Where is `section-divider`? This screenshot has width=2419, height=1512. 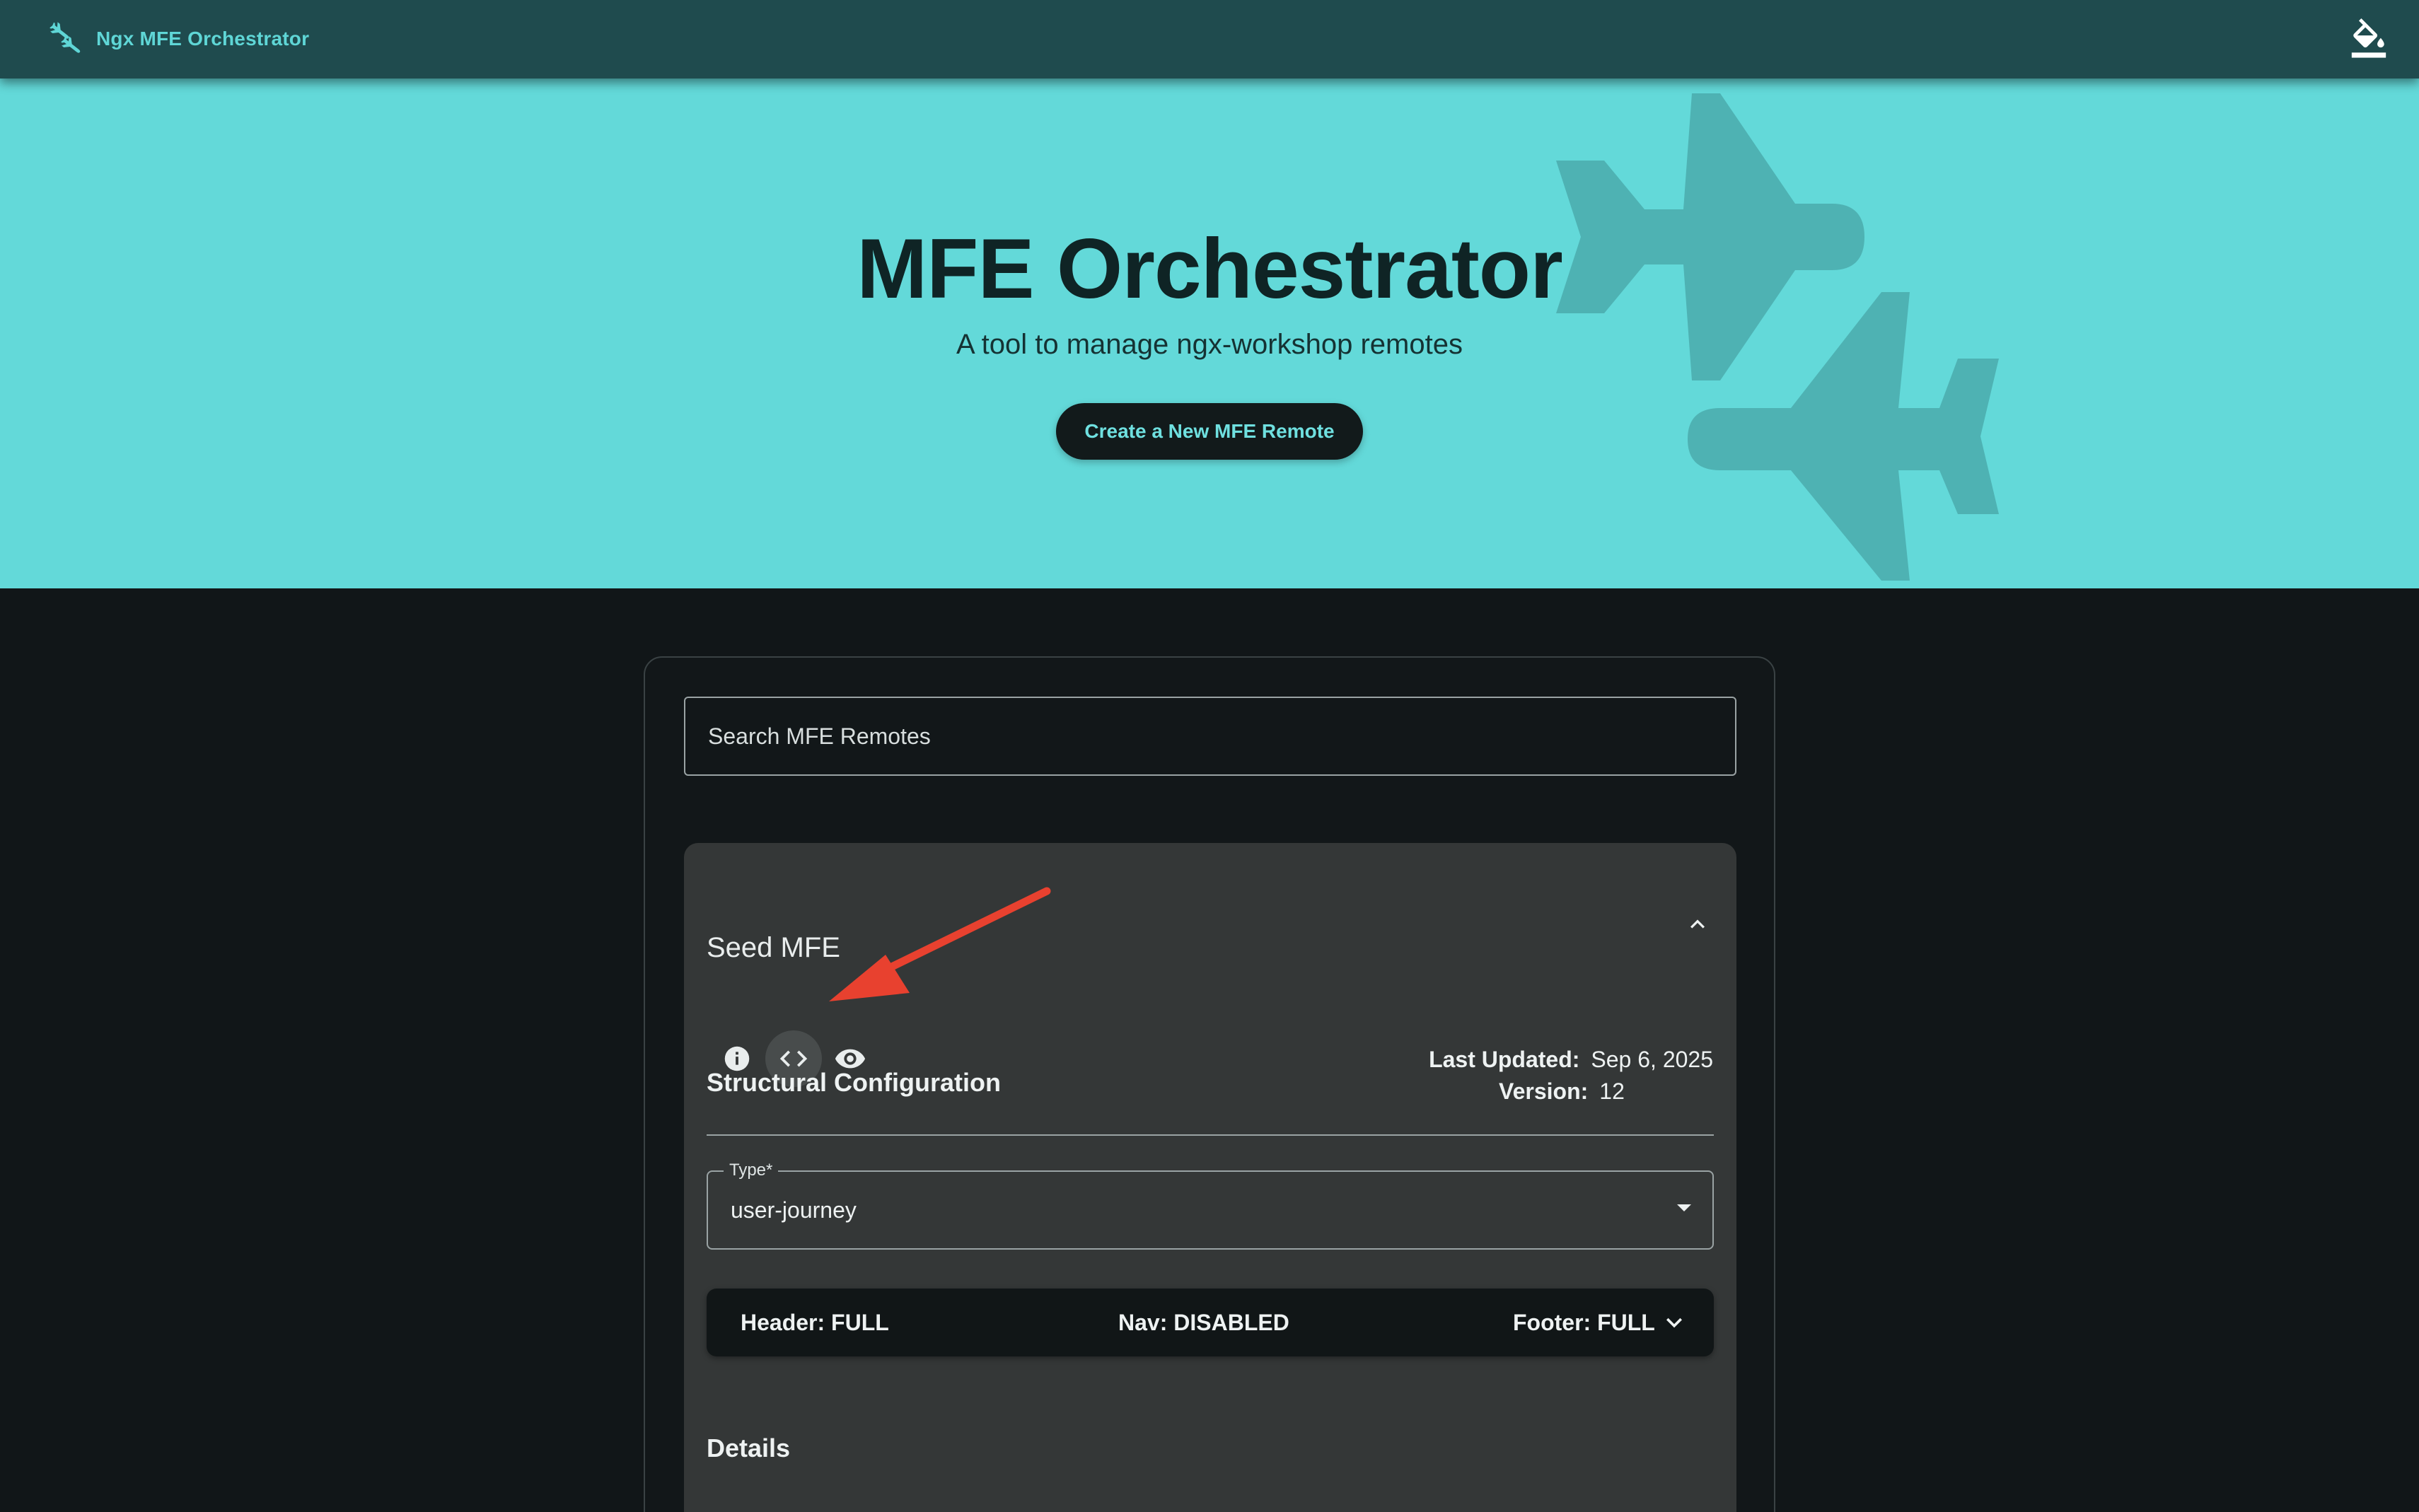 section-divider is located at coordinates (1211, 1135).